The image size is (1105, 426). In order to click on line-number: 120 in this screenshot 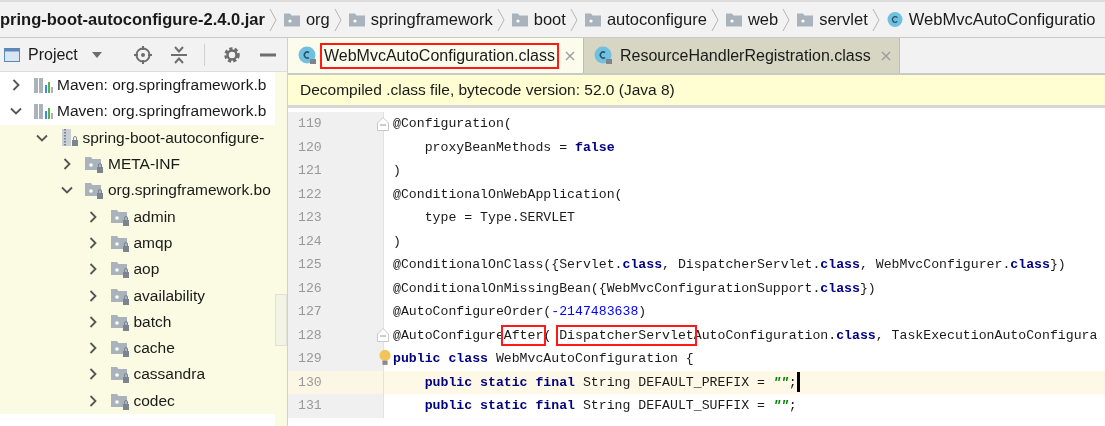, I will do `click(309, 147)`.